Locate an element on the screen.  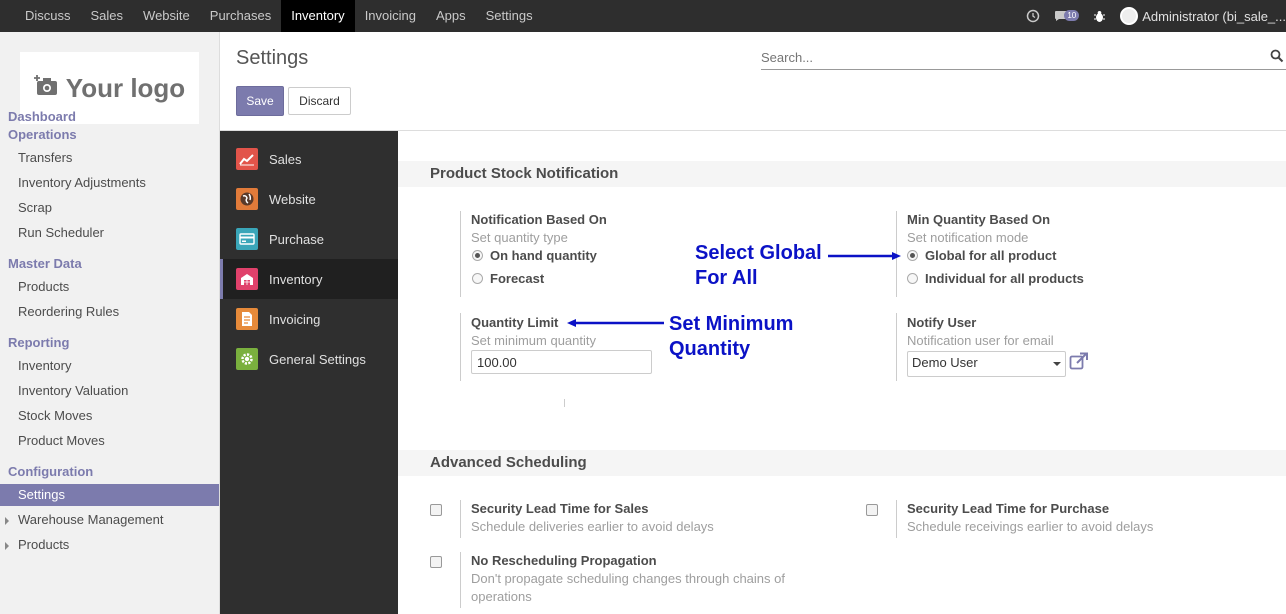
no-rescheduling-hint-line2: operations is located at coordinates (501, 596).